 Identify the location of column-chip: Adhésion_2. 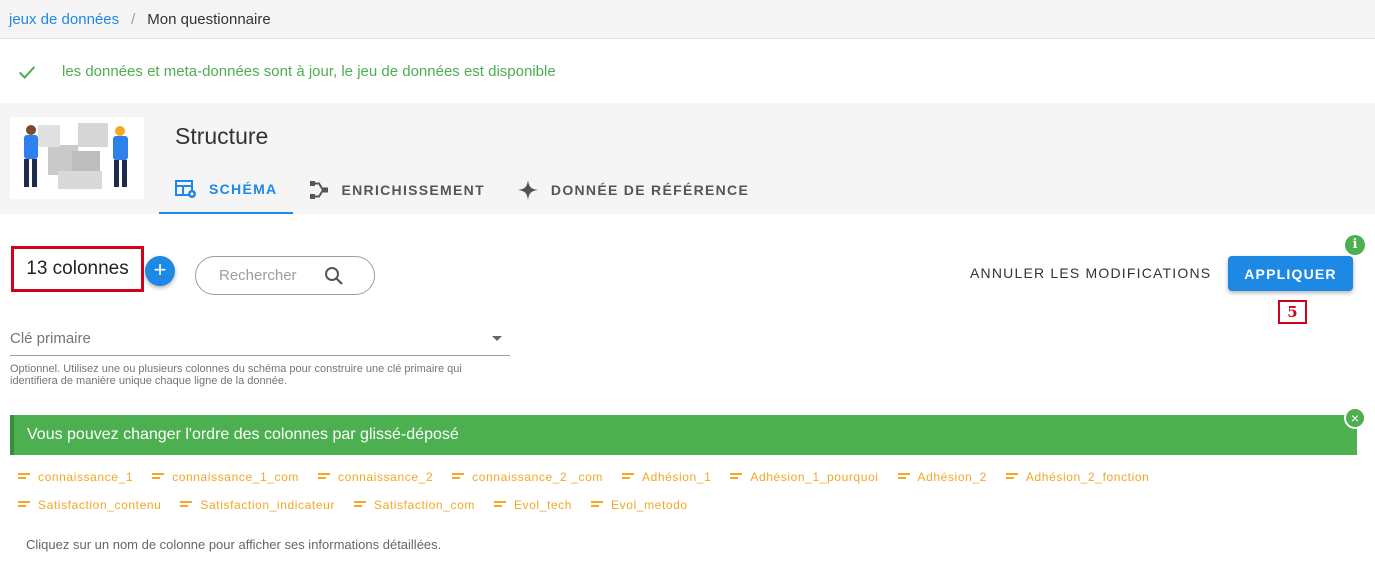
(942, 477).